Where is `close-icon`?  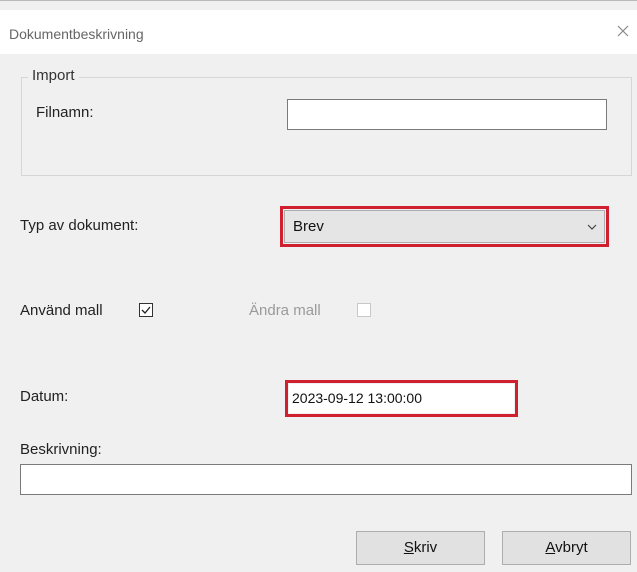 close-icon is located at coordinates (623, 31).